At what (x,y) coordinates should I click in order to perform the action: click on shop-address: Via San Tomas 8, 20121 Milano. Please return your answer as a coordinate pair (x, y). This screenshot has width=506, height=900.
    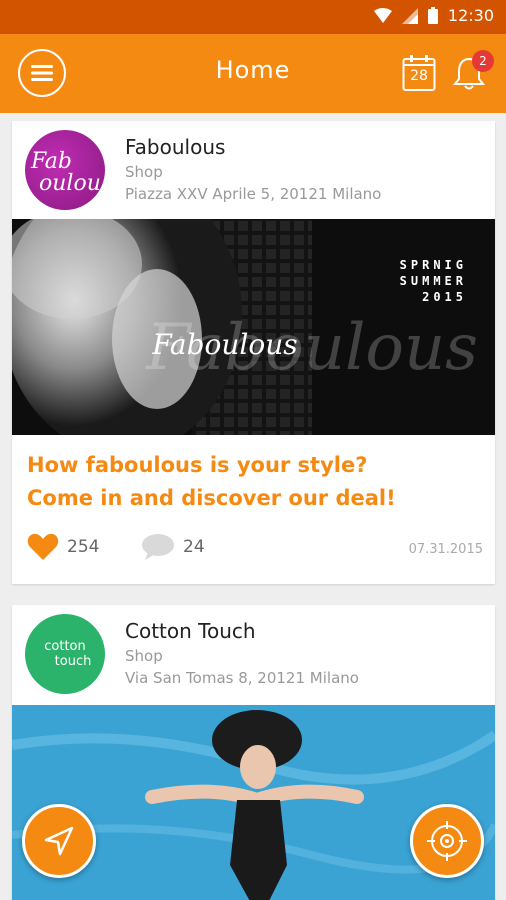
    Looking at the image, I should click on (242, 678).